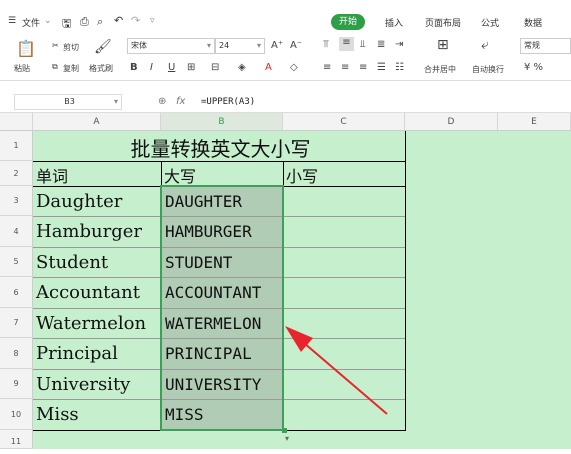 Image resolution: width=571 pixels, height=454 pixels. I want to click on distributed-icon: ☷, so click(399, 67).